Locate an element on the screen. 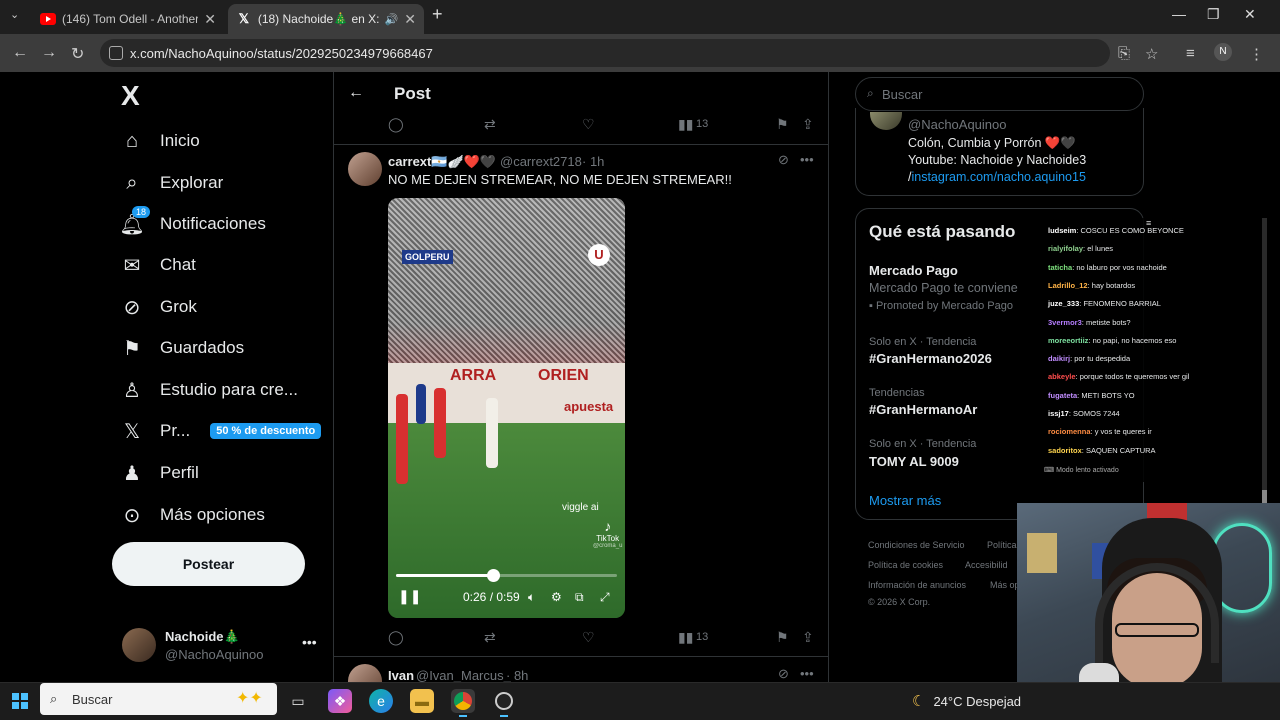  fullscreen-icon: ⤢ is located at coordinates (605, 597).